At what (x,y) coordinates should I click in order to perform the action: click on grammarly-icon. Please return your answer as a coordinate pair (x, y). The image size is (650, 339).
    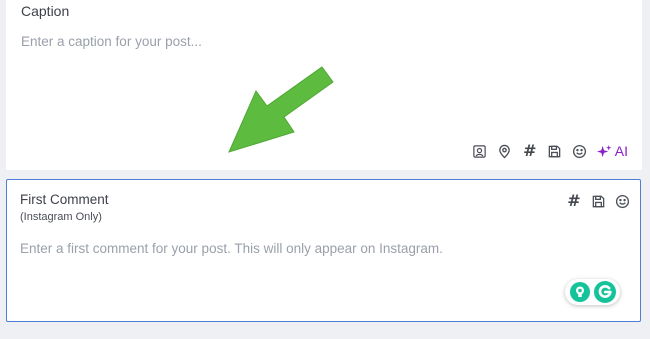
    Looking at the image, I should click on (604, 292).